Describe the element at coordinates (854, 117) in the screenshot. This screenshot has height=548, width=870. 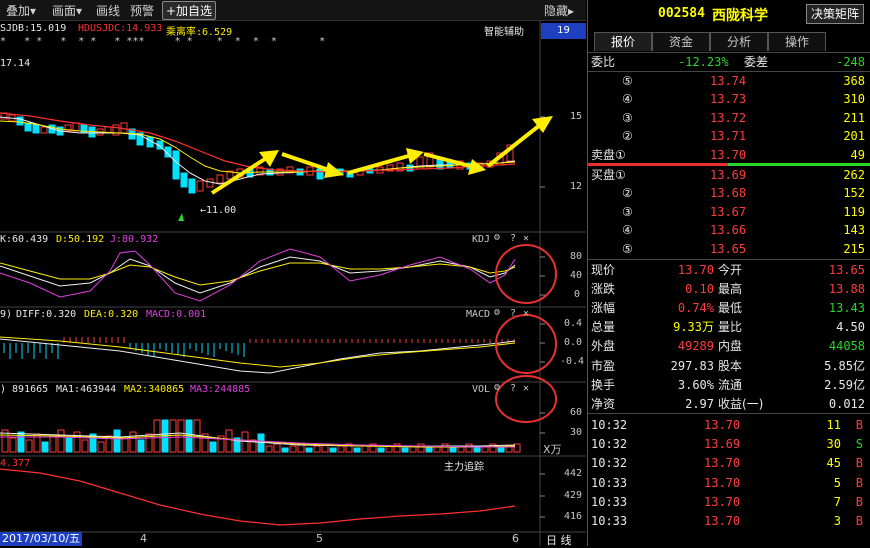
I see `ask-volume: 211` at that location.